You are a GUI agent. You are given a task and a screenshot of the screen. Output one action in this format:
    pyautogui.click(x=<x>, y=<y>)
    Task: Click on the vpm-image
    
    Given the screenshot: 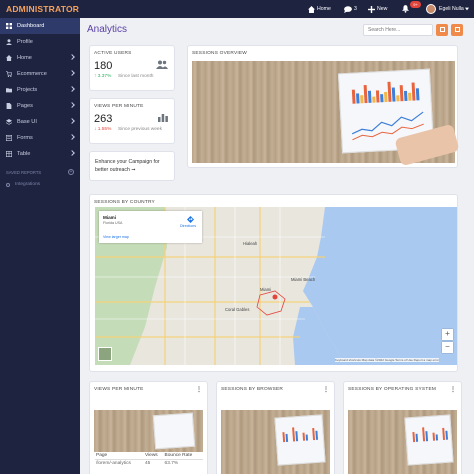 What is the action you would take?
    pyautogui.click(x=148, y=431)
    